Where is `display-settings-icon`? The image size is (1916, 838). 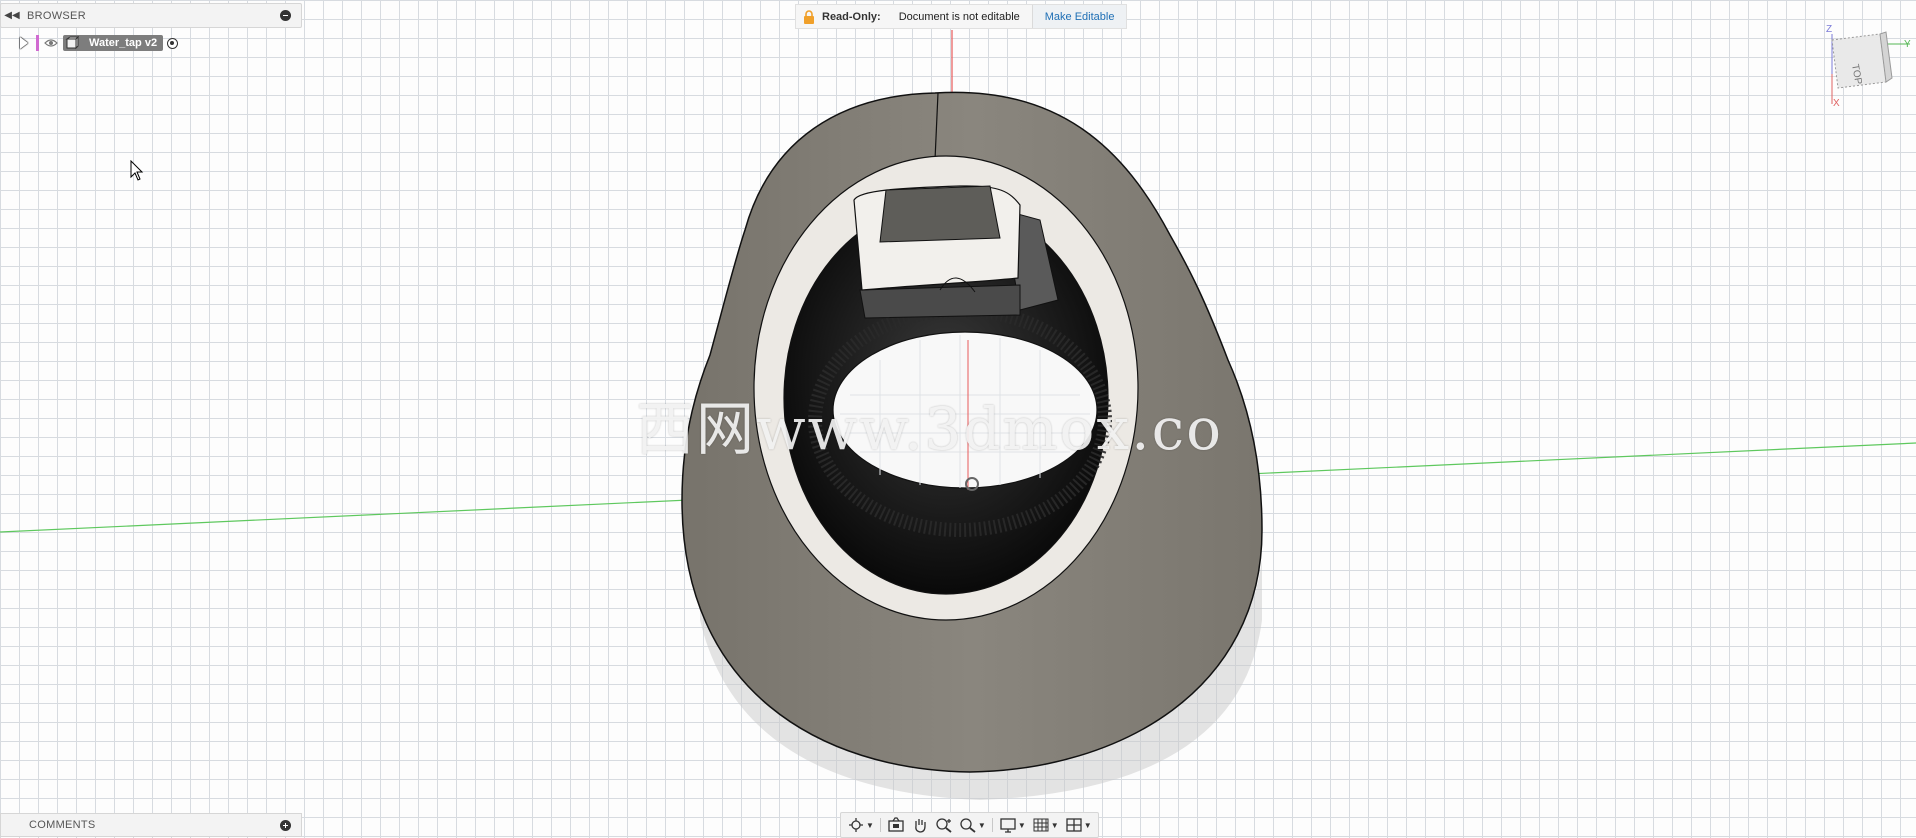 display-settings-icon is located at coordinates (1008, 825).